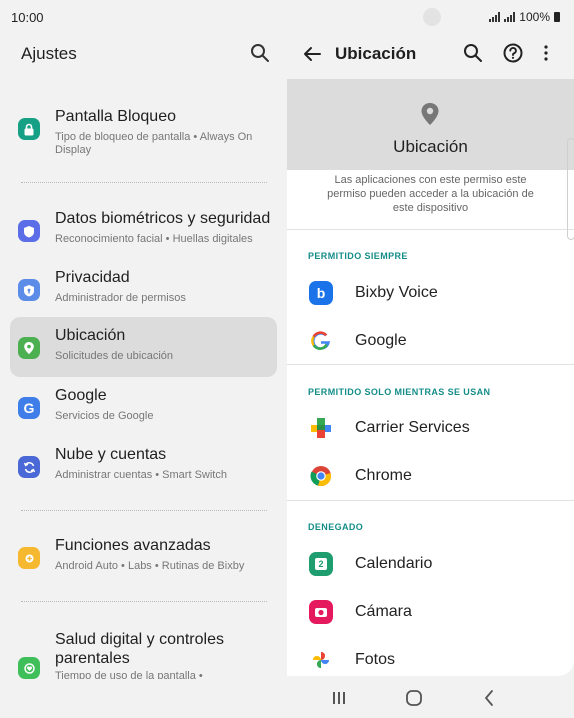 The image size is (574, 718). What do you see at coordinates (430, 55) in the screenshot?
I see `app-bar: Ubicación` at bounding box center [430, 55].